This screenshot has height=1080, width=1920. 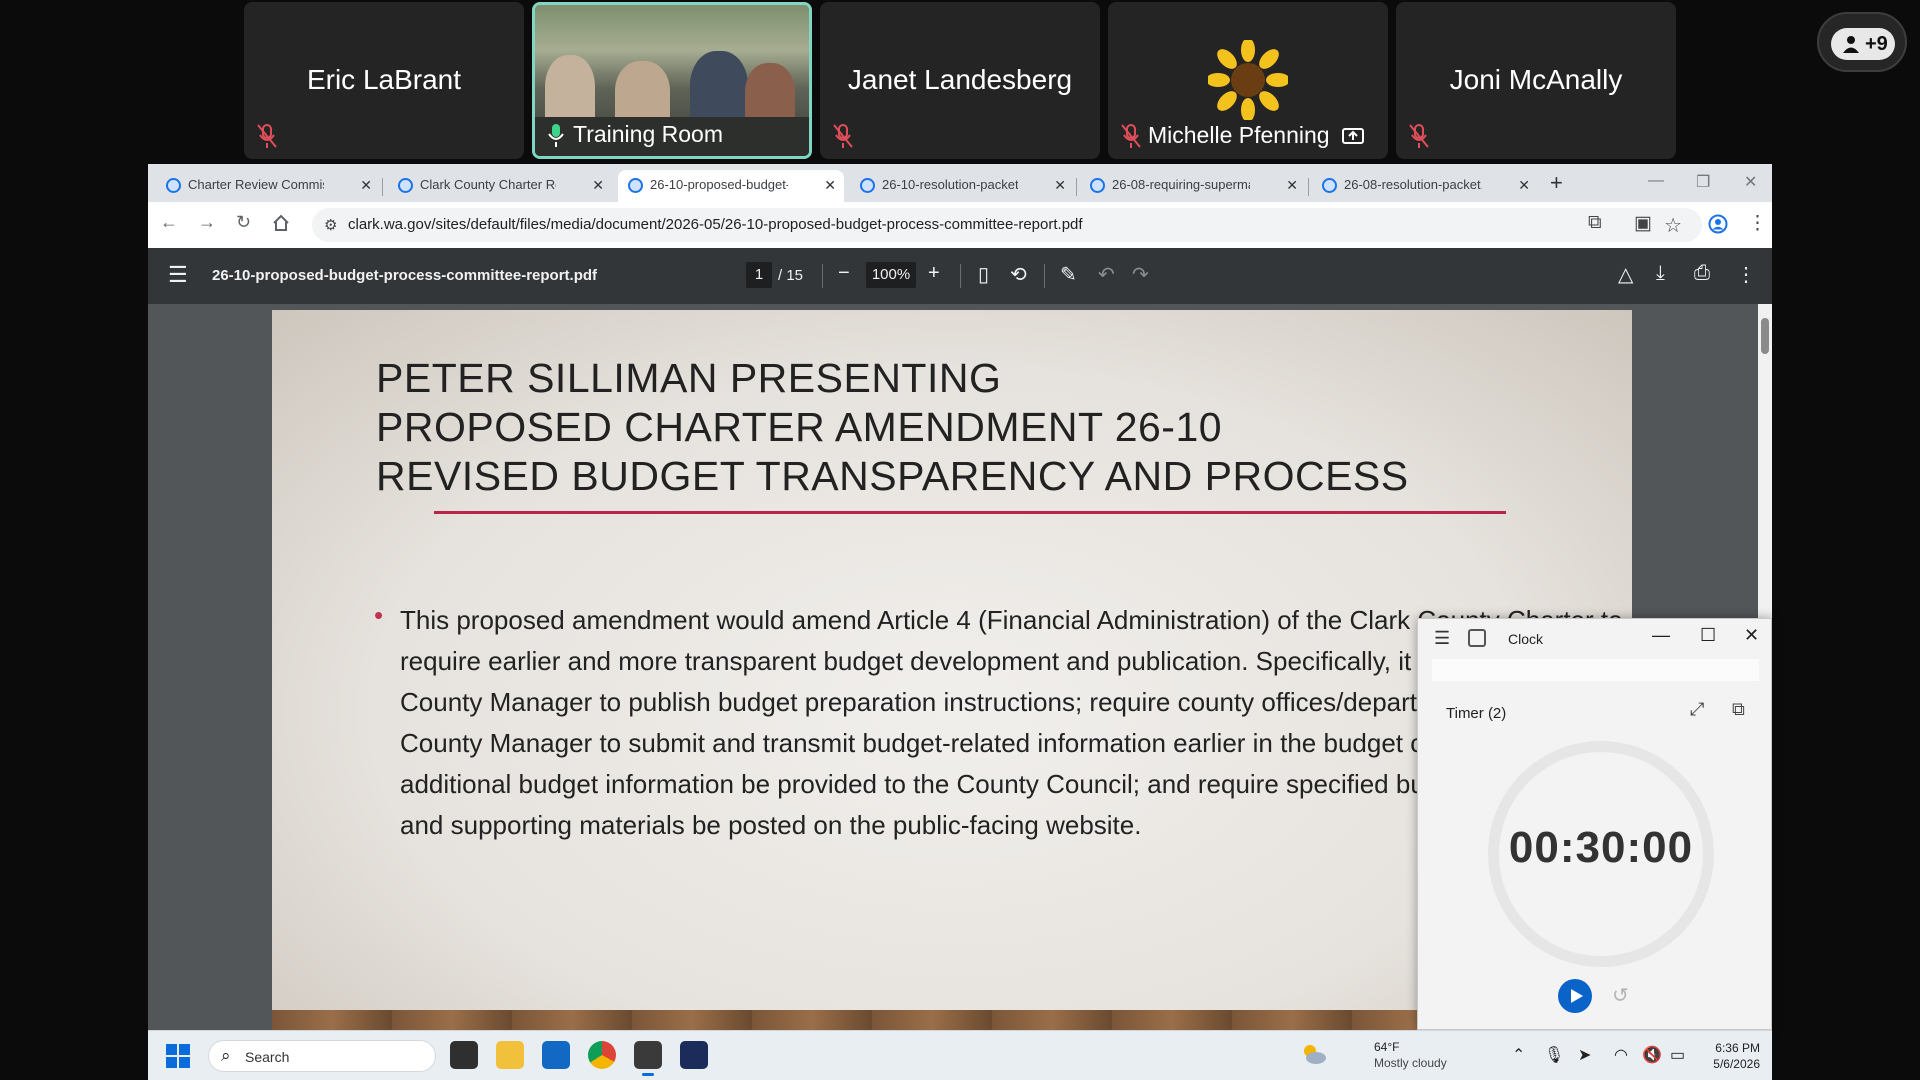 I want to click on webex-icon, so click(x=694, y=1055).